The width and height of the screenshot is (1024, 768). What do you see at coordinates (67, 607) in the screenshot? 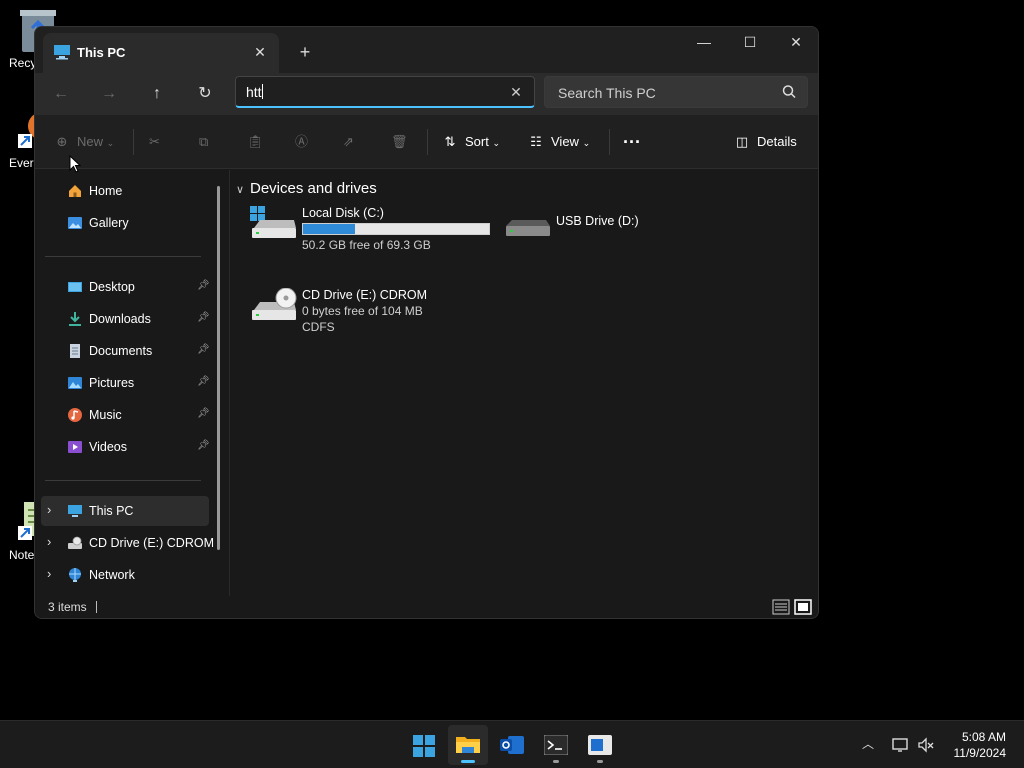
I see `item-count: 3 items` at bounding box center [67, 607].